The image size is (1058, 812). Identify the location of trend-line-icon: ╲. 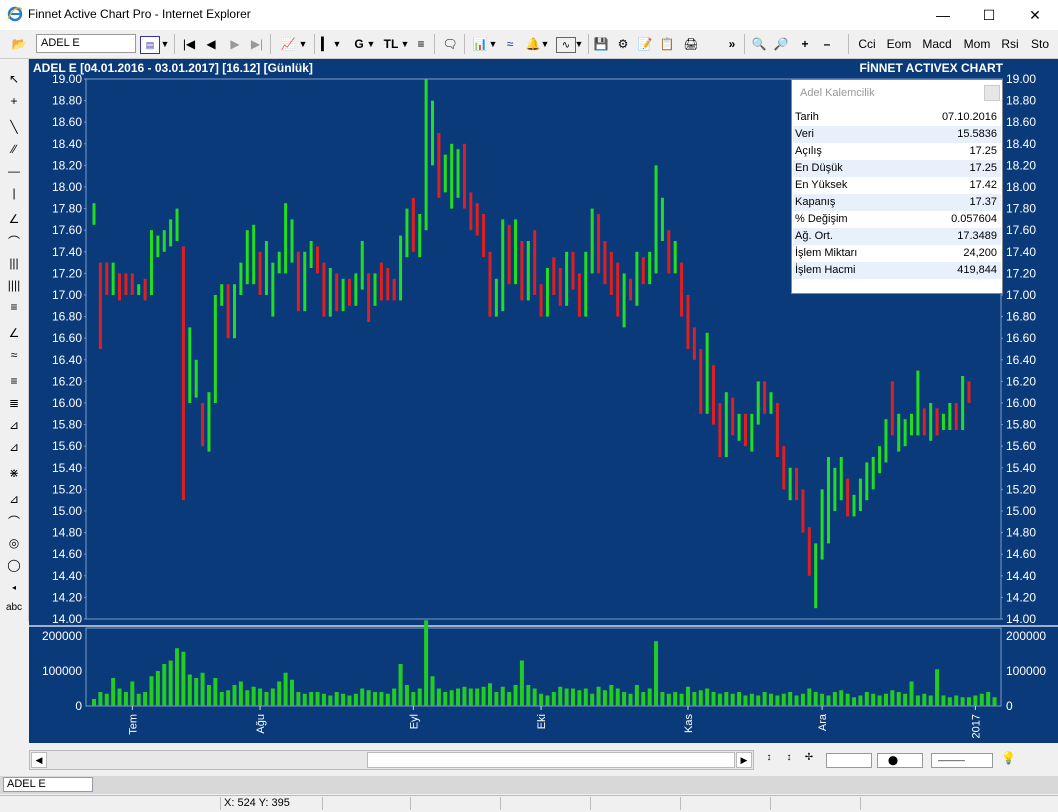
(14, 127).